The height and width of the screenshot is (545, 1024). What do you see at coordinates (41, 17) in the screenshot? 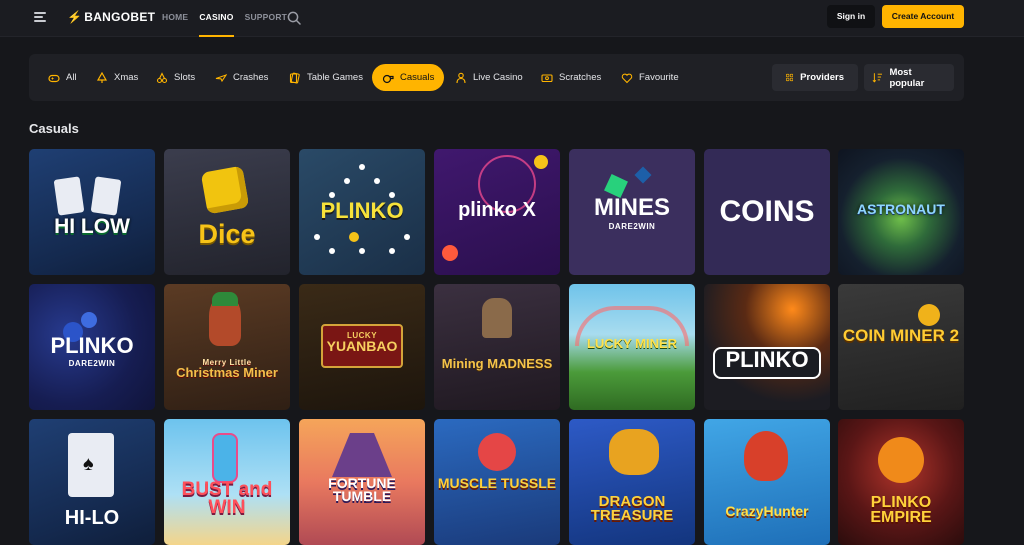
I see `hamburger-menu-icon` at bounding box center [41, 17].